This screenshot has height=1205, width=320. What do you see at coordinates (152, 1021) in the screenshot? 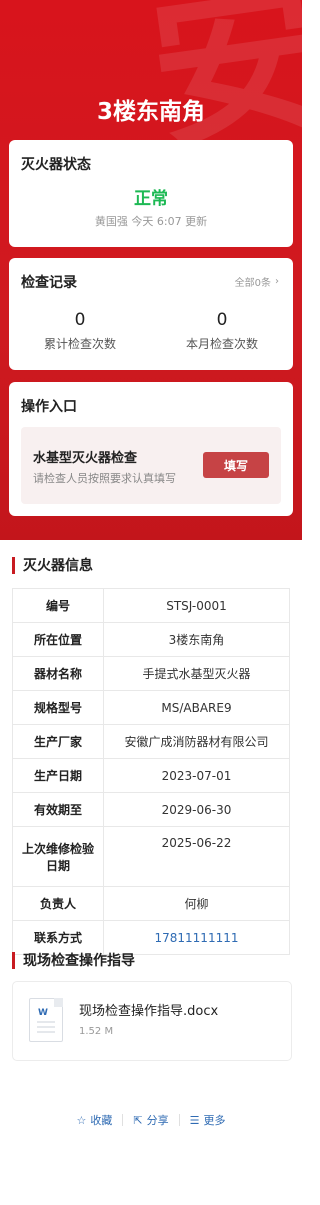
I see `guide-file-card: W 现场检查操作指导.docx 1.52 M` at bounding box center [152, 1021].